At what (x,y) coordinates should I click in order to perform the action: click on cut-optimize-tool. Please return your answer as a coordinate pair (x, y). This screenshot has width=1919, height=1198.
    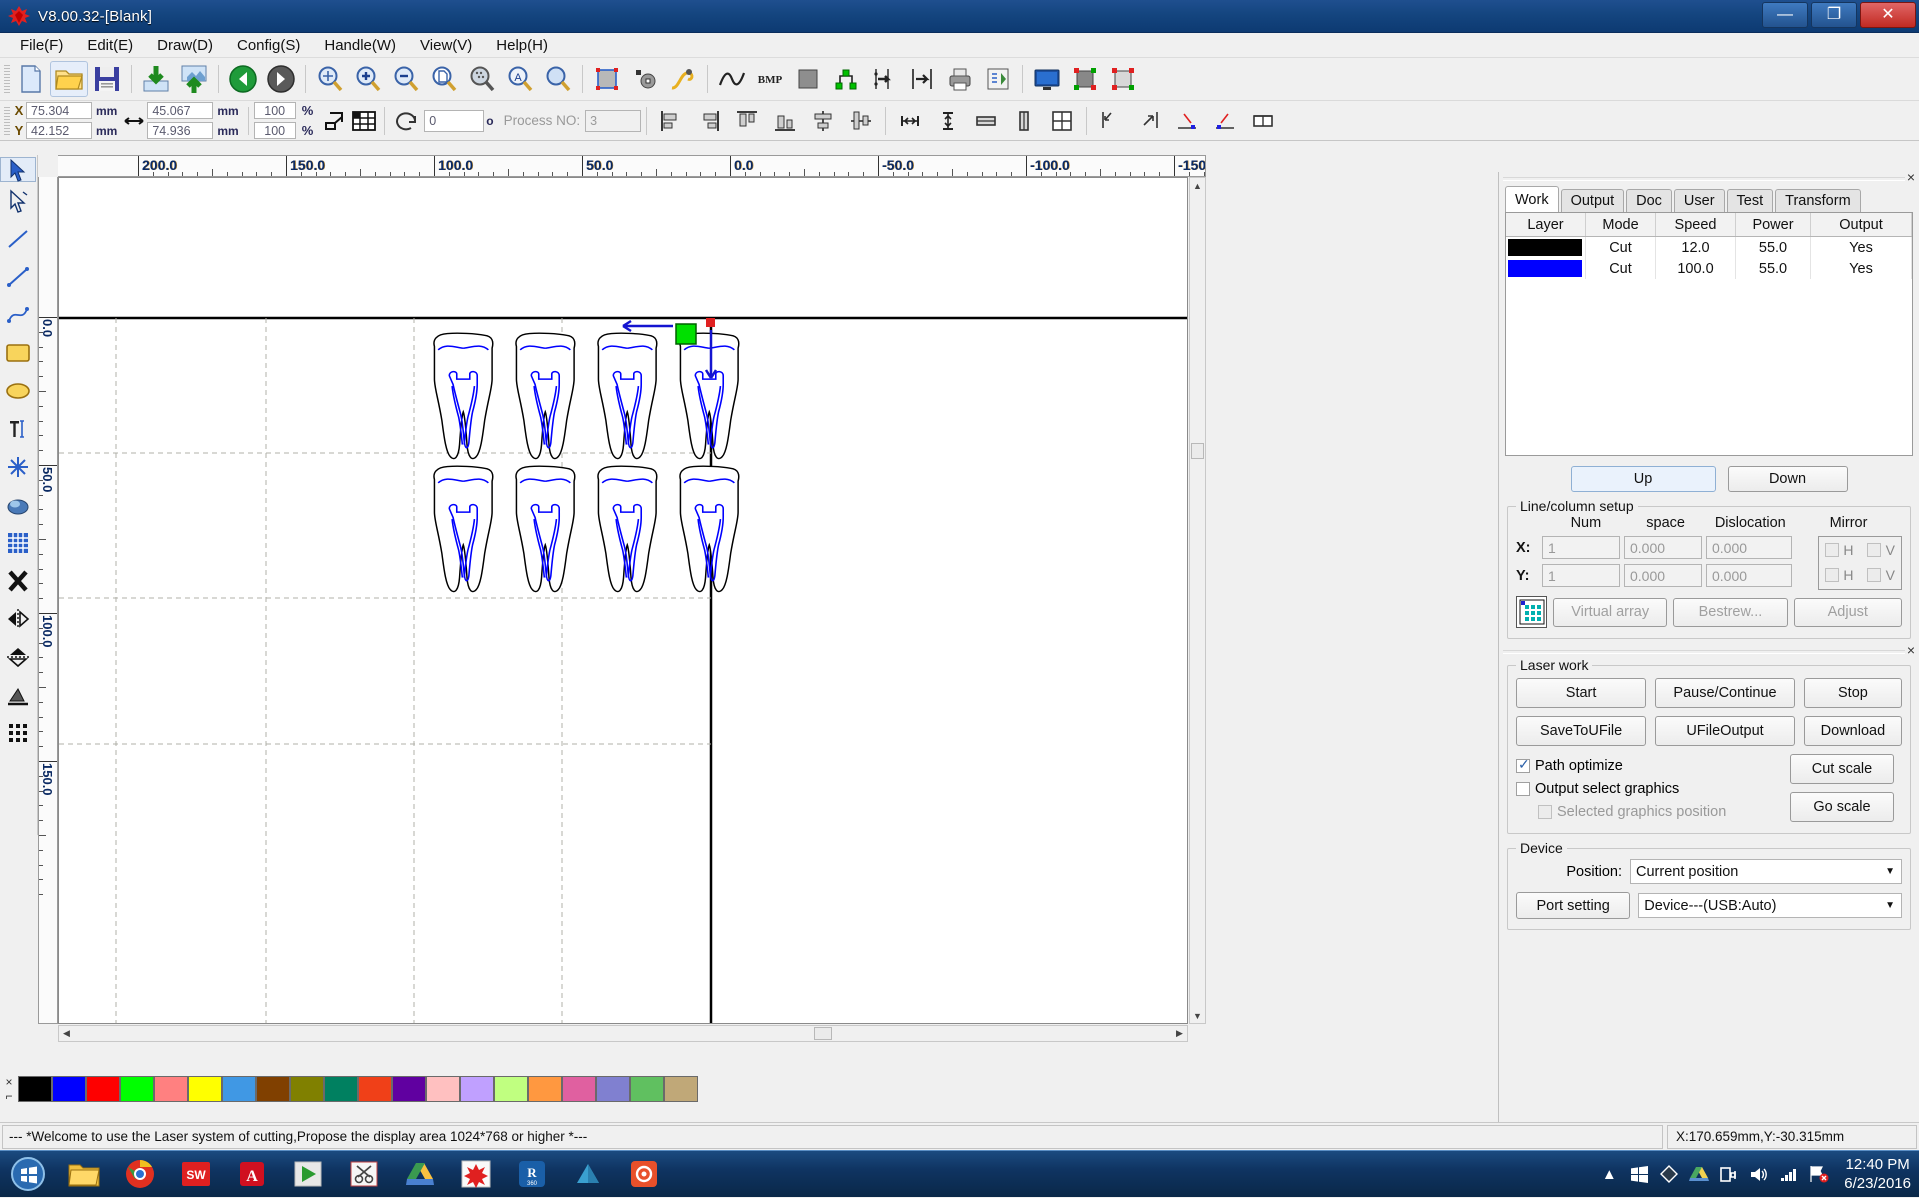
    Looking at the image, I should click on (18, 467).